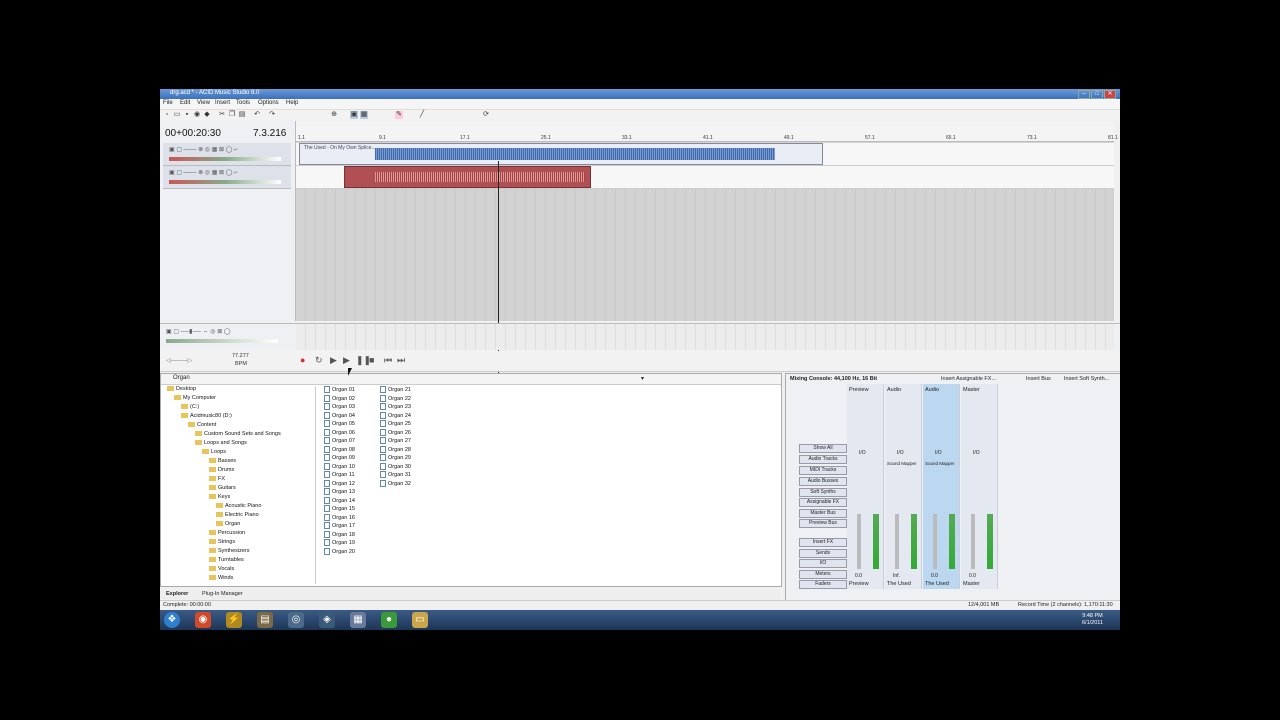  Describe the element at coordinates (222, 103) in the screenshot. I see `menu-insert: Insert` at that location.